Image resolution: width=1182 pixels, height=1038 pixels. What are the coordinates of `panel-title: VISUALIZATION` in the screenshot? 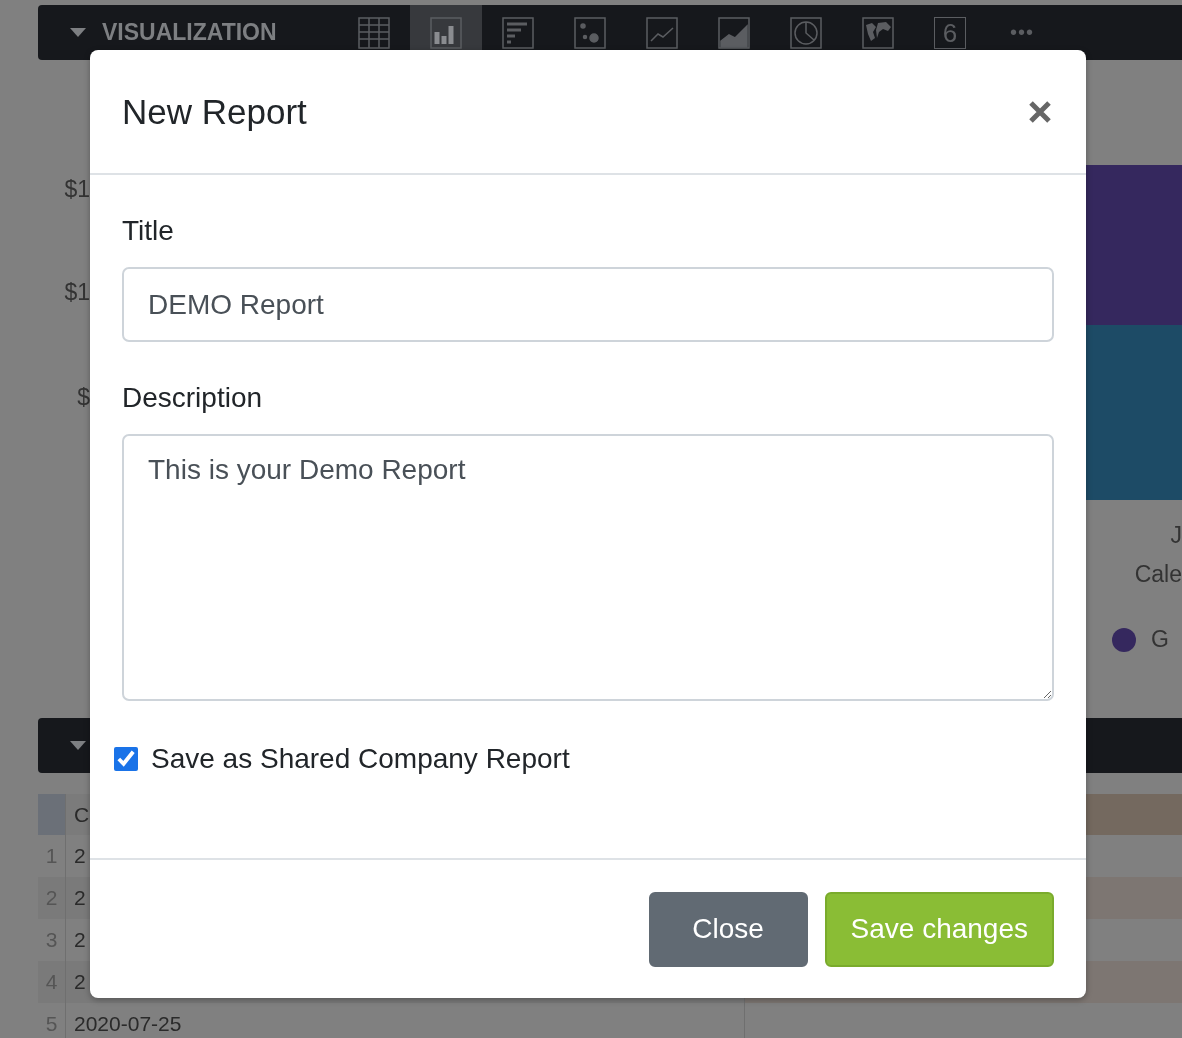 It's located at (190, 32).